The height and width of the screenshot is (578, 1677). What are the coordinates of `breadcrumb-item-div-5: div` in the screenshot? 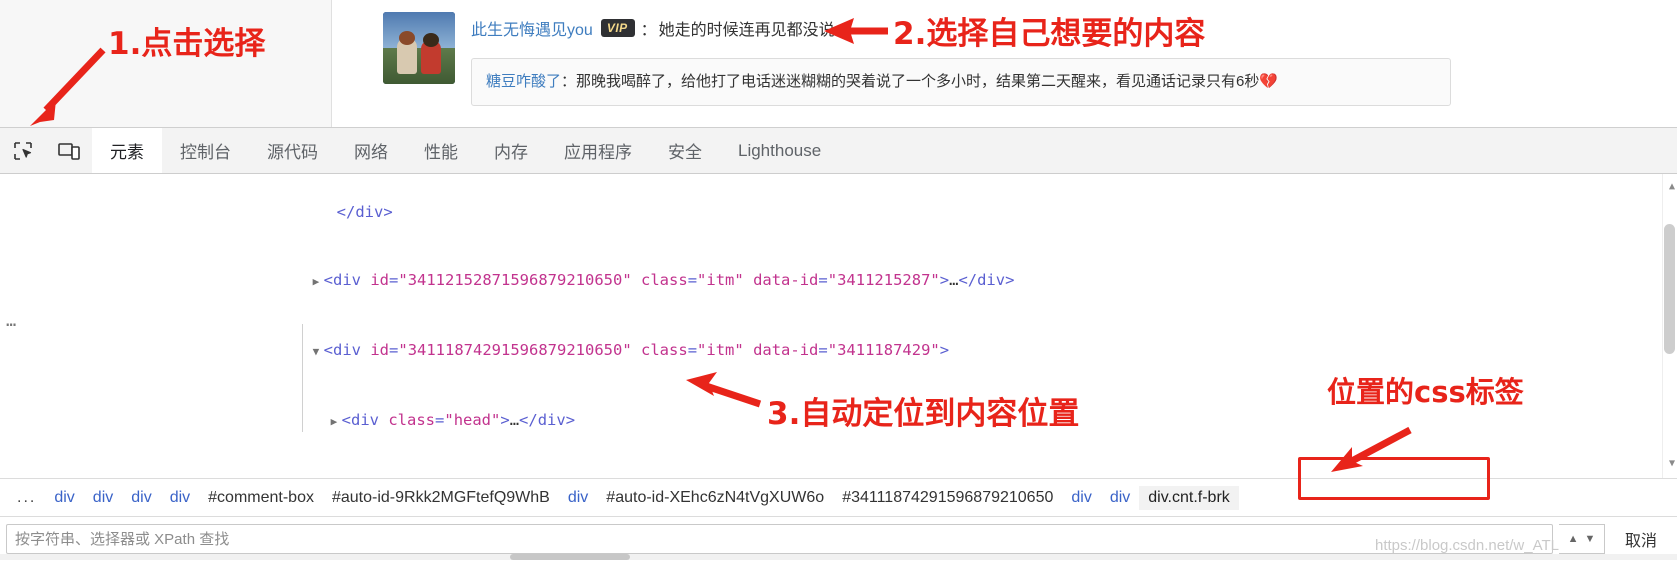 It's located at (578, 498).